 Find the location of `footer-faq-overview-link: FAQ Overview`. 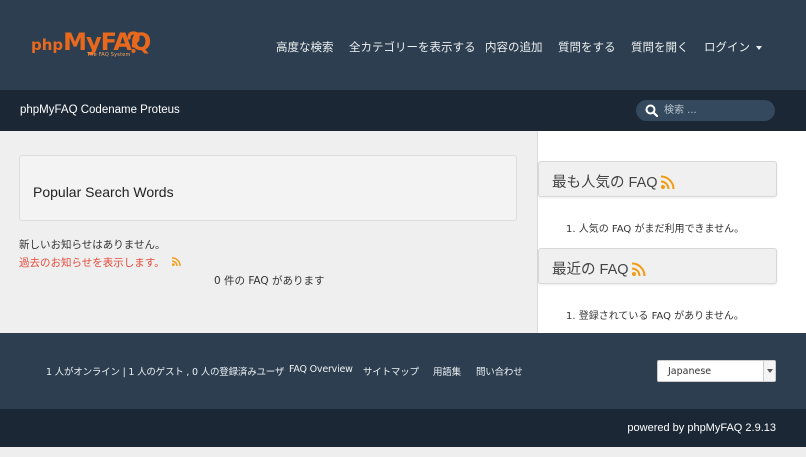

footer-faq-overview-link: FAQ Overview is located at coordinates (321, 369).